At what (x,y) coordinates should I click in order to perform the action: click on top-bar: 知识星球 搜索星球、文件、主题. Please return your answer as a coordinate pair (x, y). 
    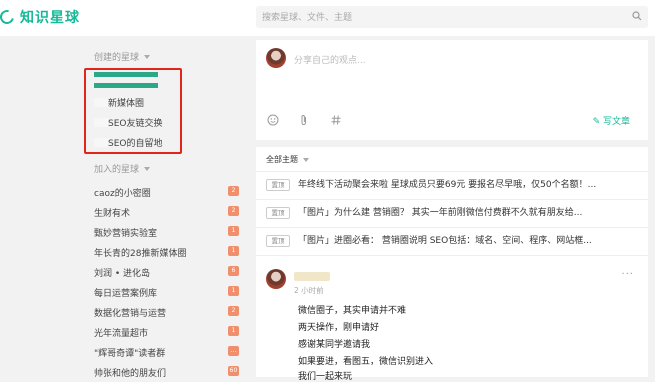
    Looking at the image, I should click on (327, 18).